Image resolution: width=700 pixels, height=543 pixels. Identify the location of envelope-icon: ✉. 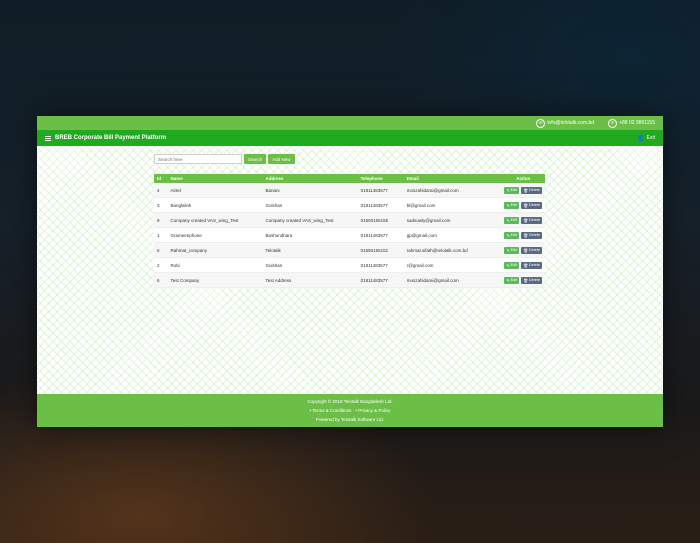
(541, 123).